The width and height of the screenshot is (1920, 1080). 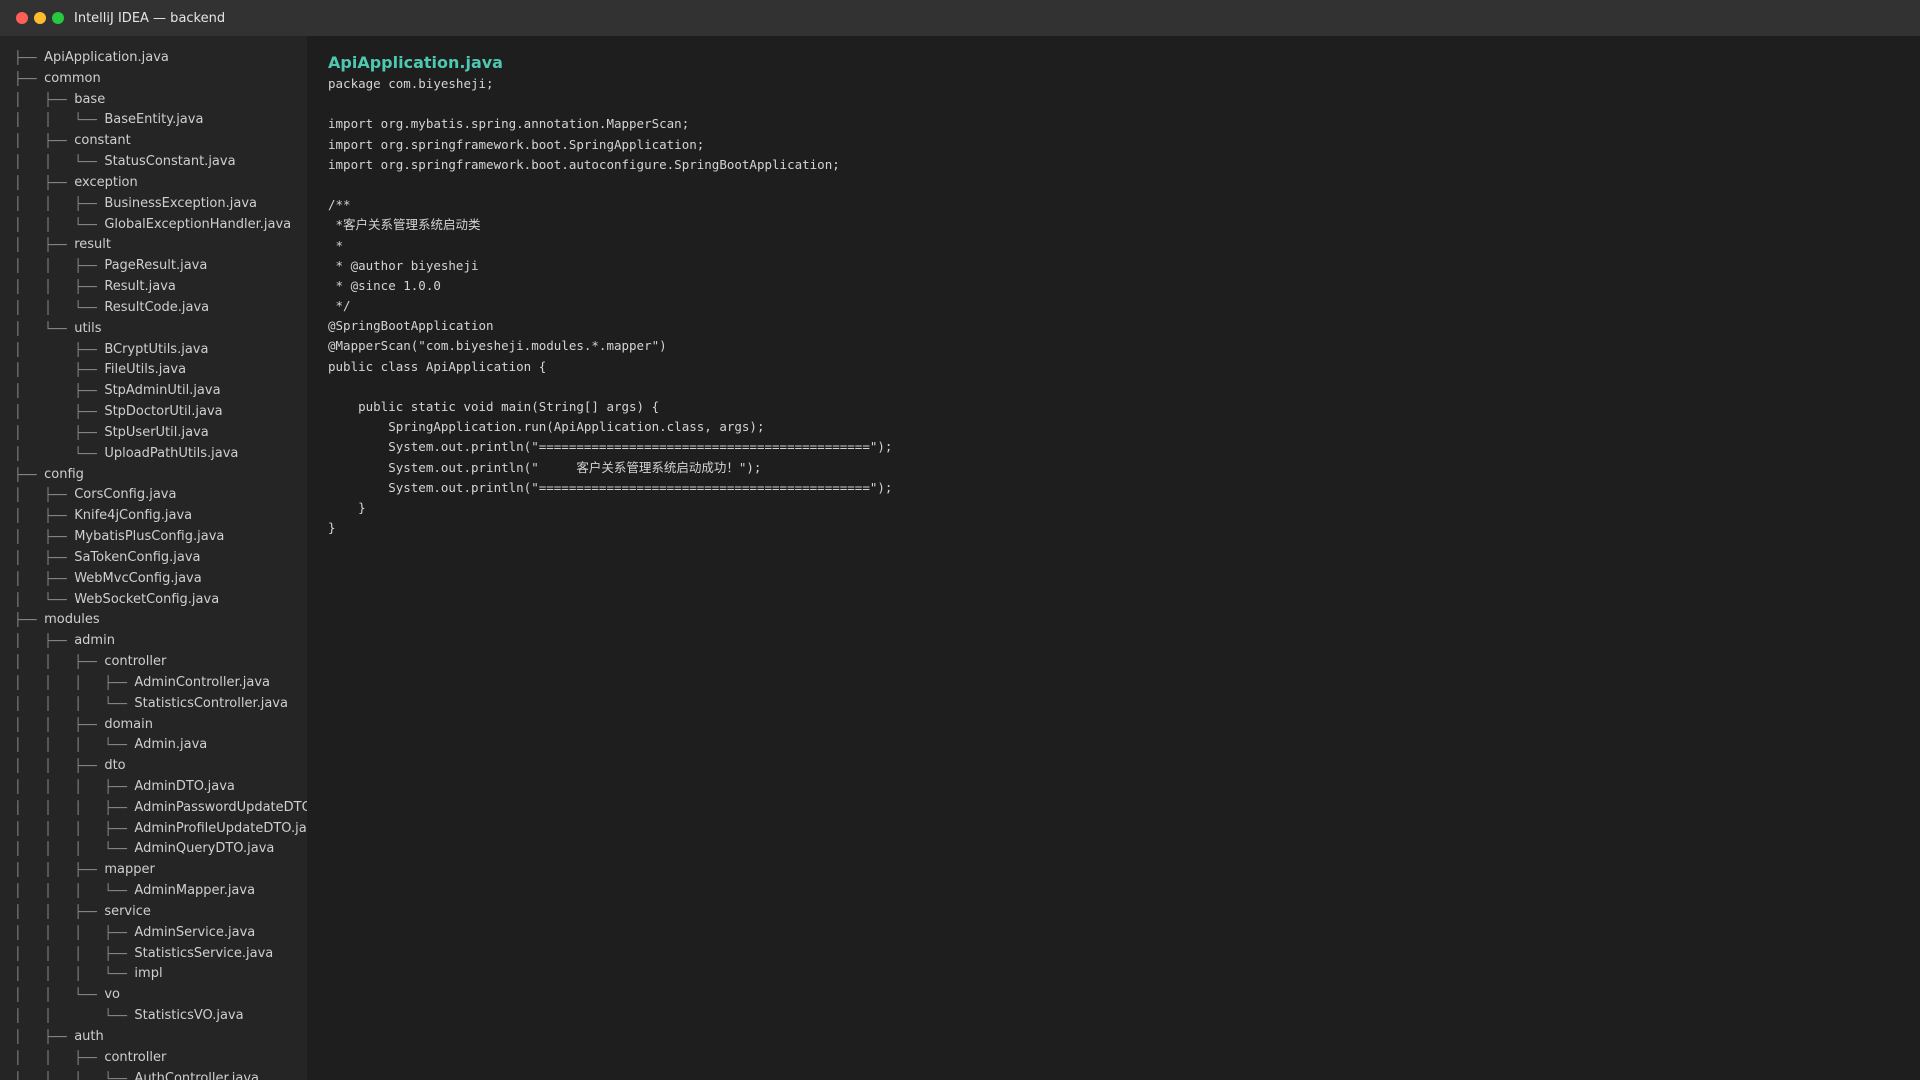 I want to click on tree-item: │ ├── admin, so click(x=153, y=641).